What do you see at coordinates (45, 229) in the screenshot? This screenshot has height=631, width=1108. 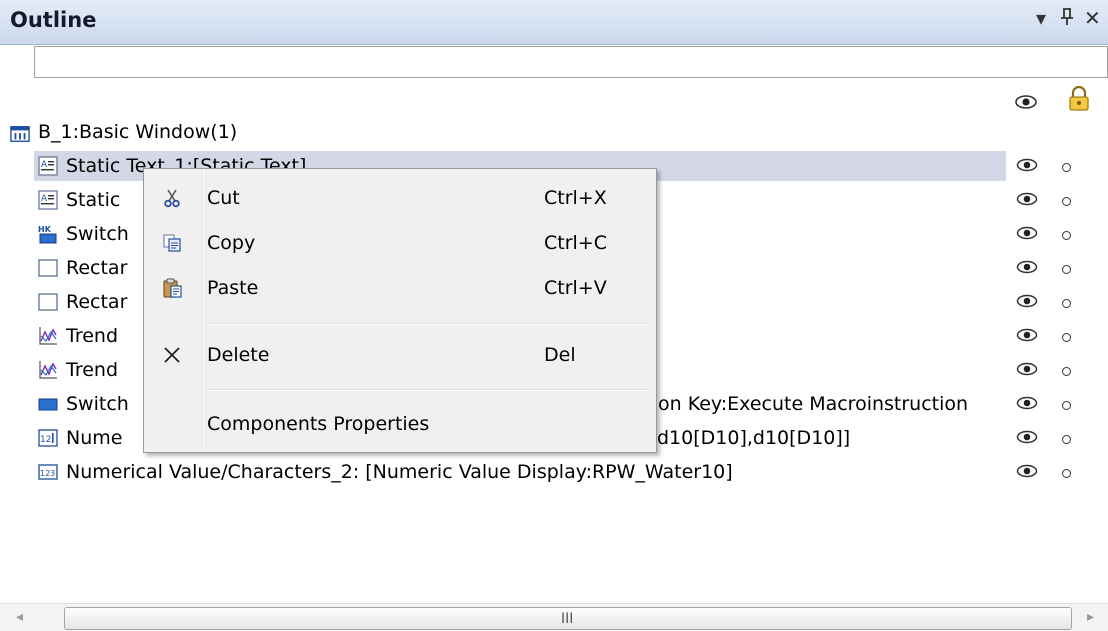 I see `svg-text: HK` at bounding box center [45, 229].